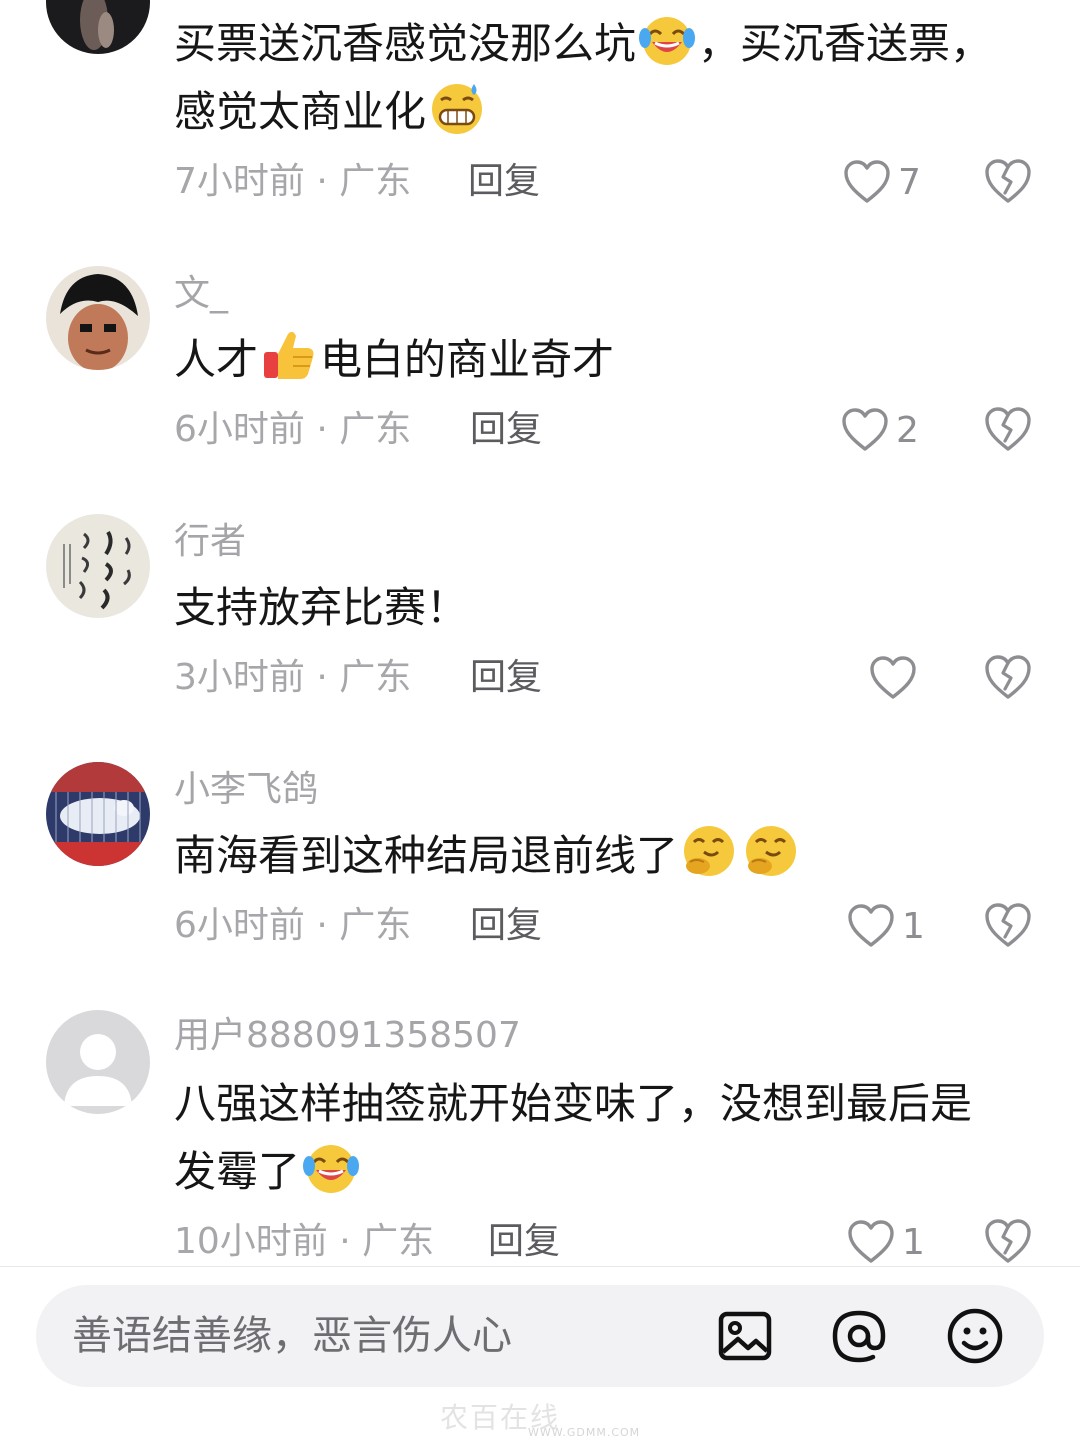  I want to click on comment-username: 行者, so click(210, 542).